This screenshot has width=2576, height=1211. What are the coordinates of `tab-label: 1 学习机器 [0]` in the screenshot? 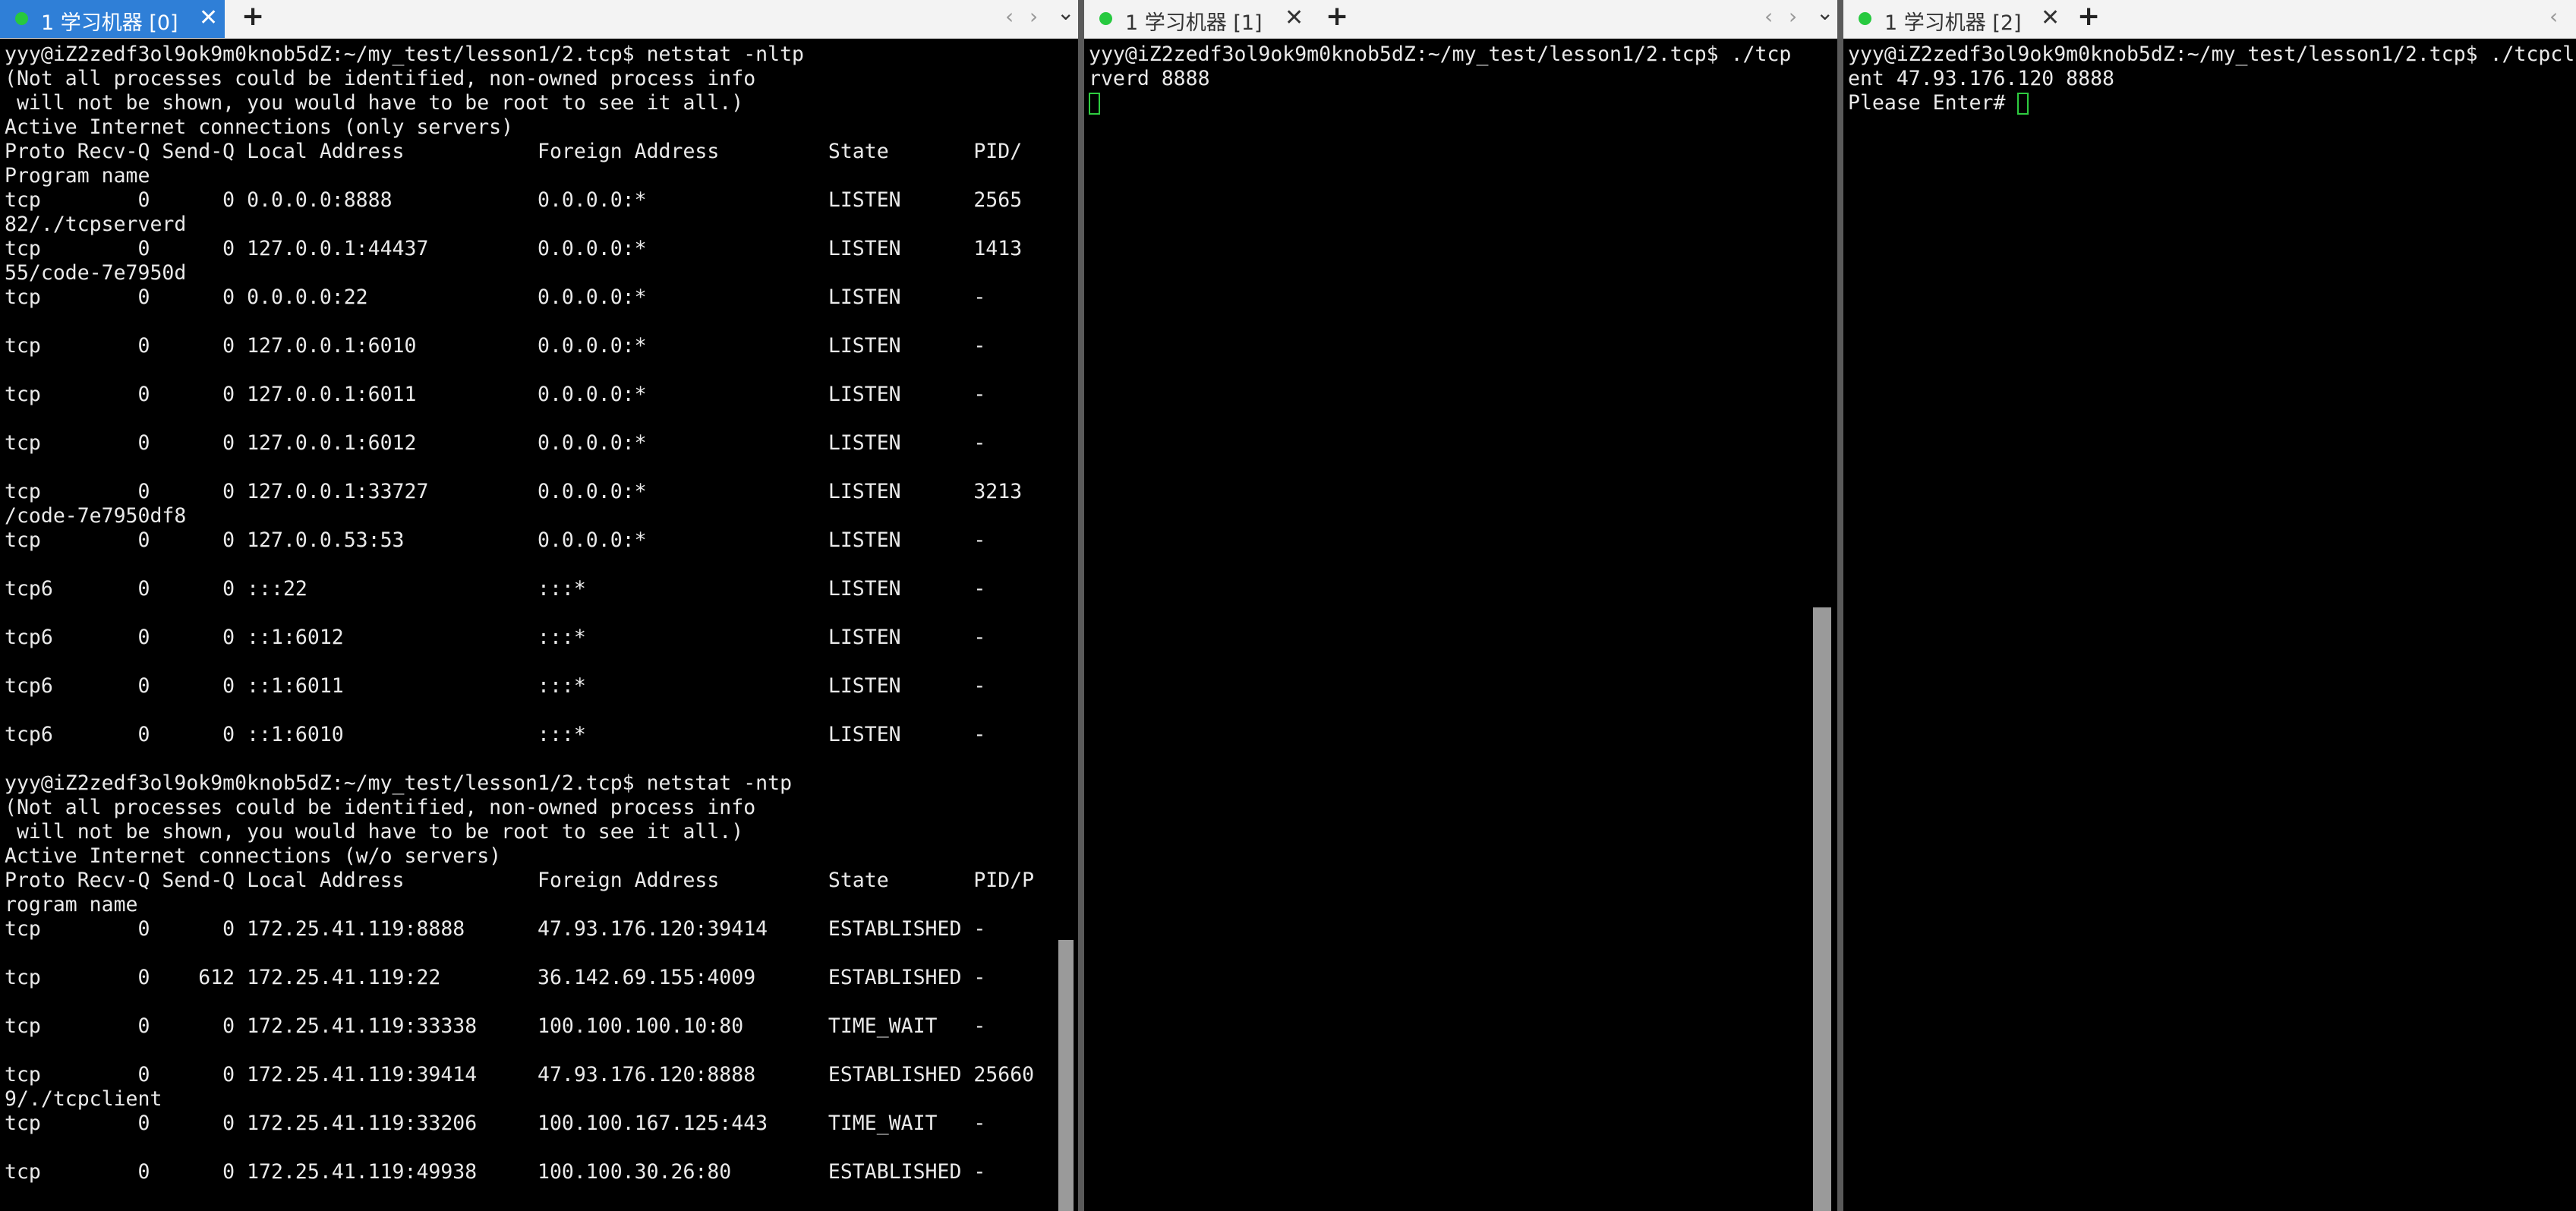 It's located at (109, 23).